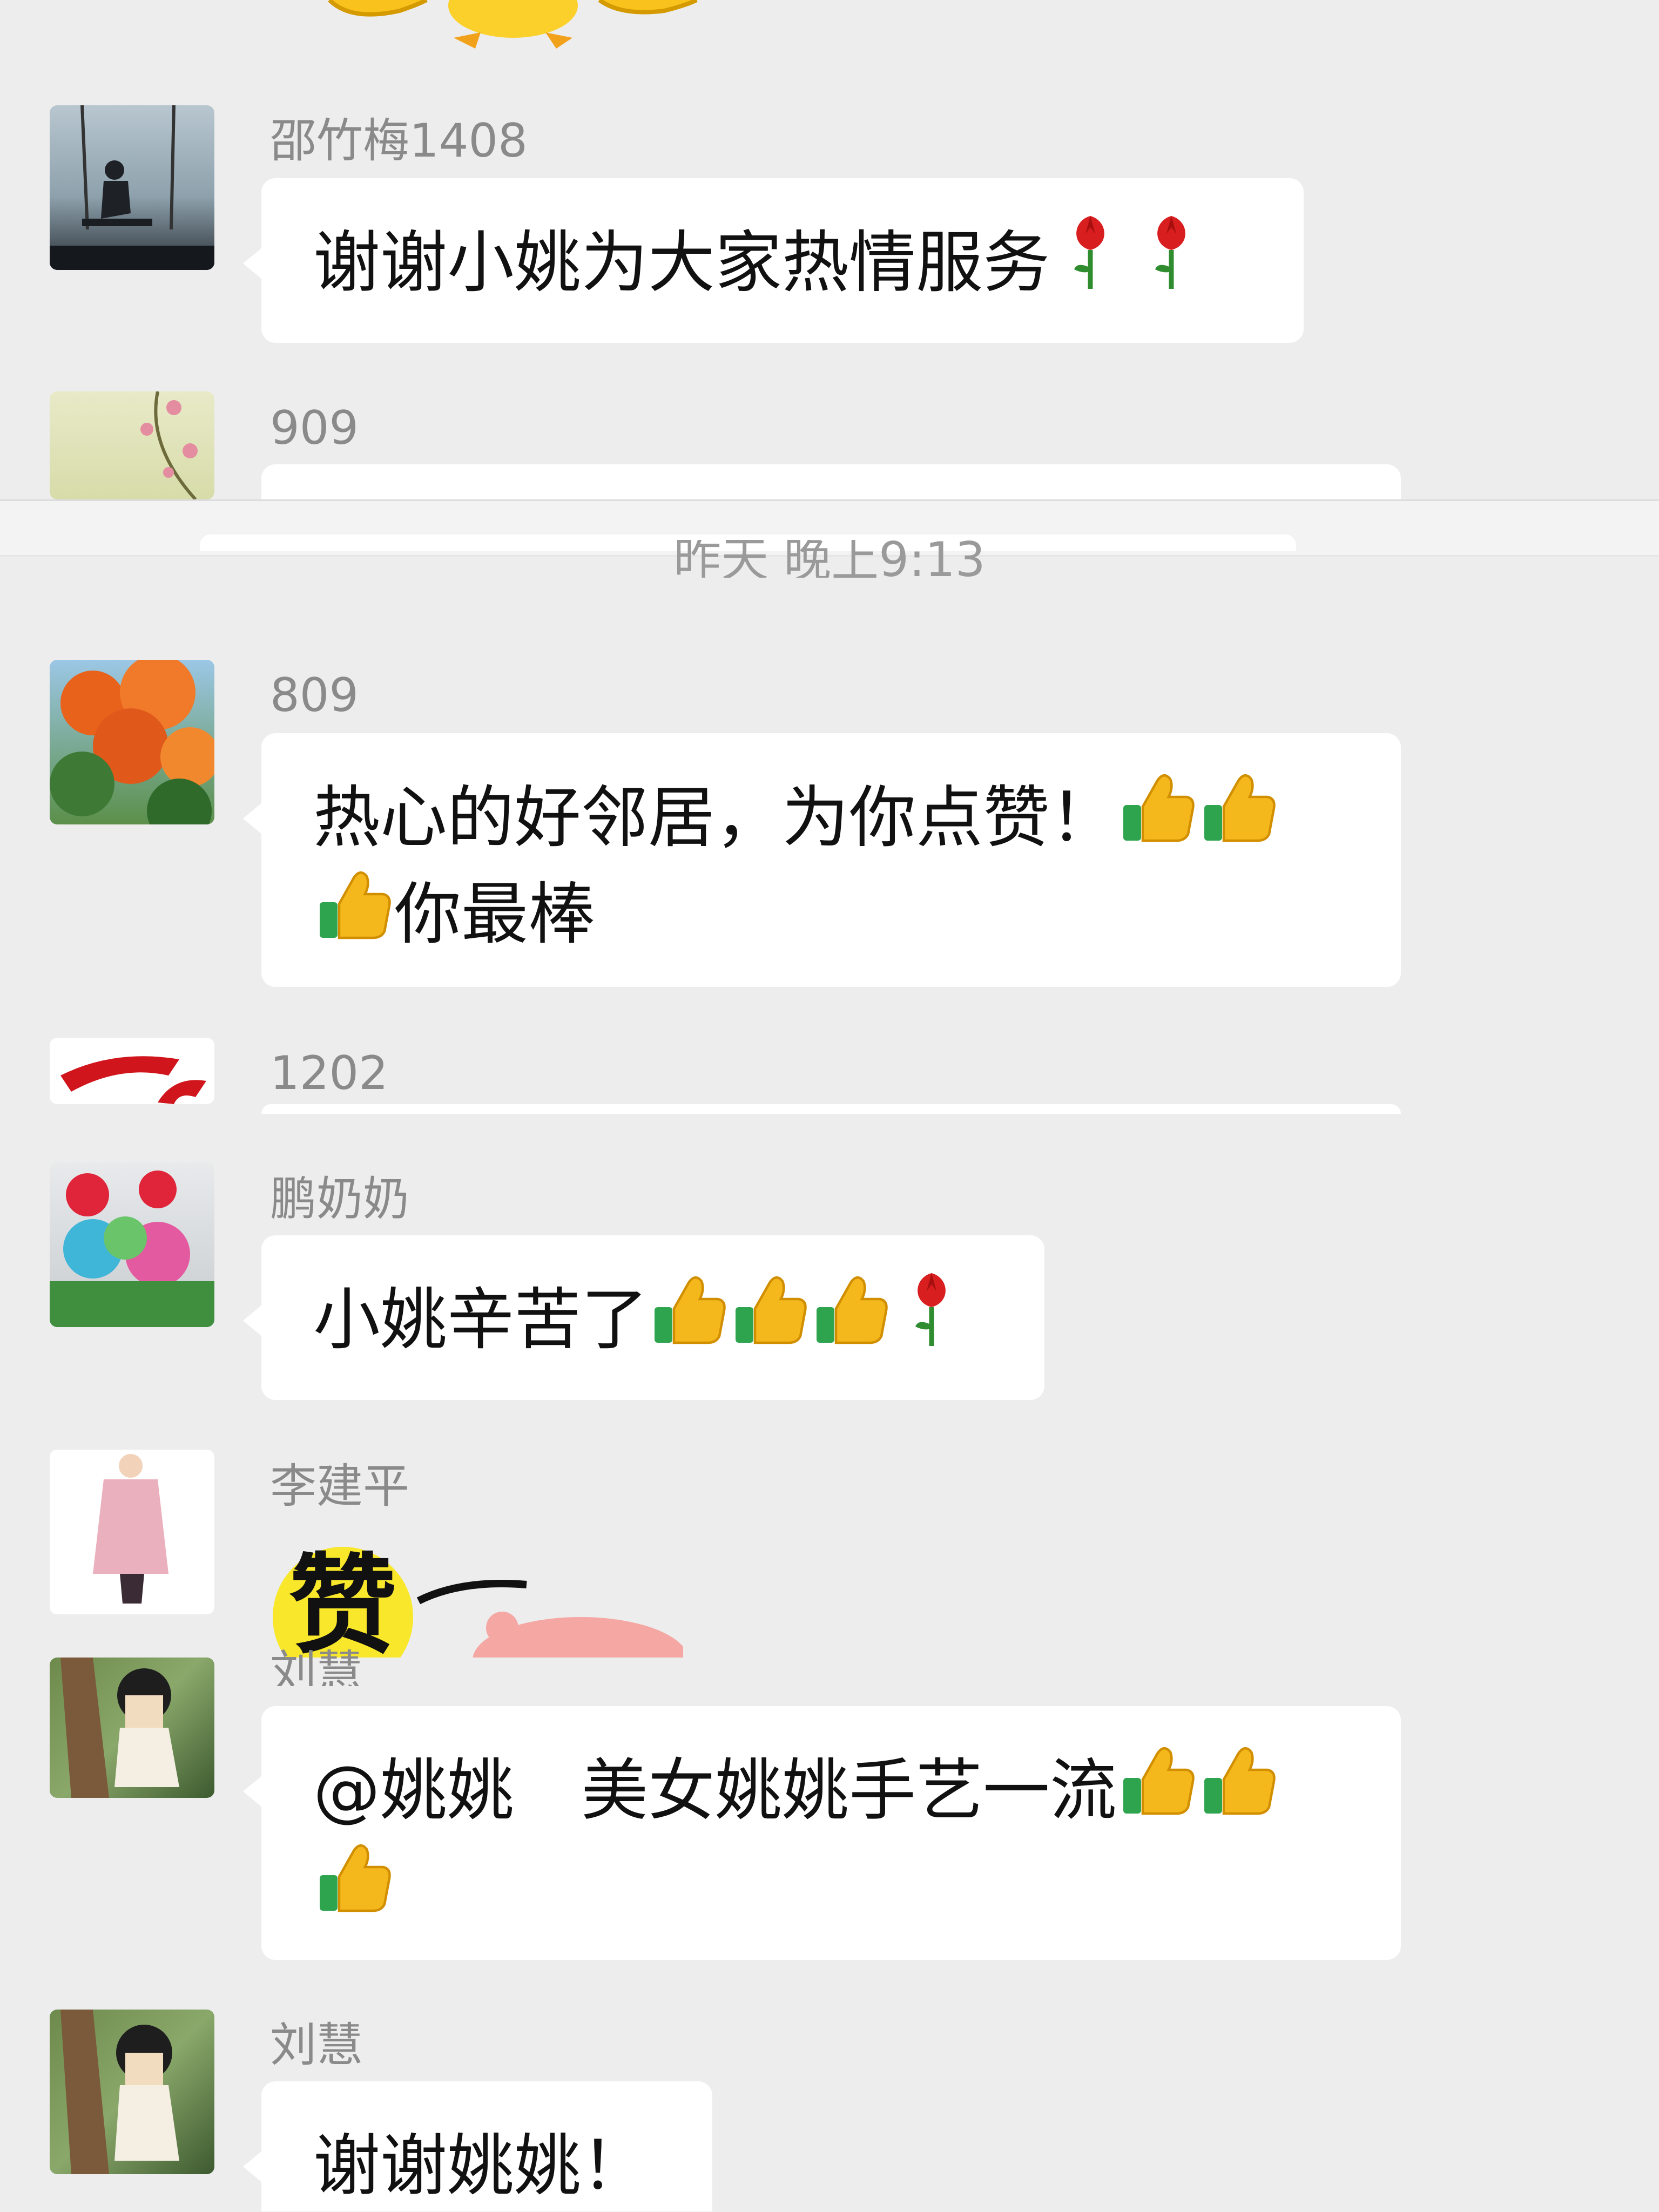  I want to click on message-text: 热心的好邻居，为你点赞！, so click(715, 818).